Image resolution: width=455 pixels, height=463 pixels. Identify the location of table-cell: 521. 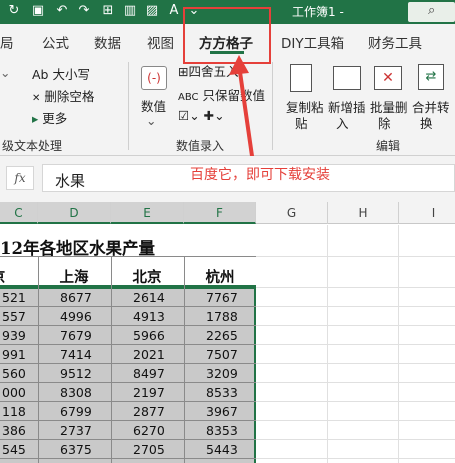
(14, 297).